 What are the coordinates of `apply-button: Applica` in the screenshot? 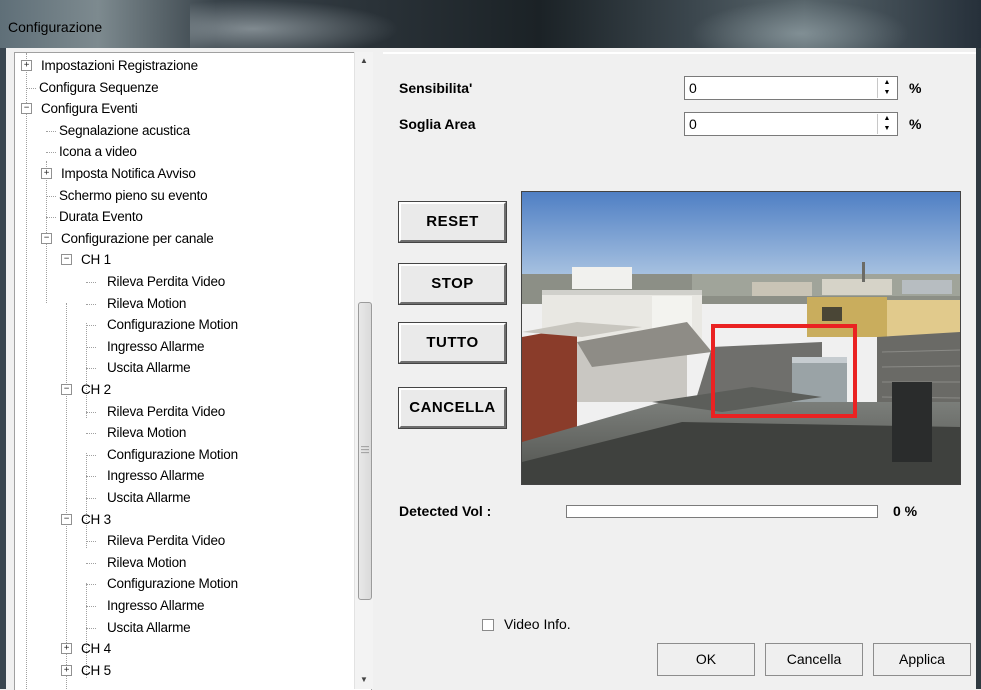 It's located at (922, 659).